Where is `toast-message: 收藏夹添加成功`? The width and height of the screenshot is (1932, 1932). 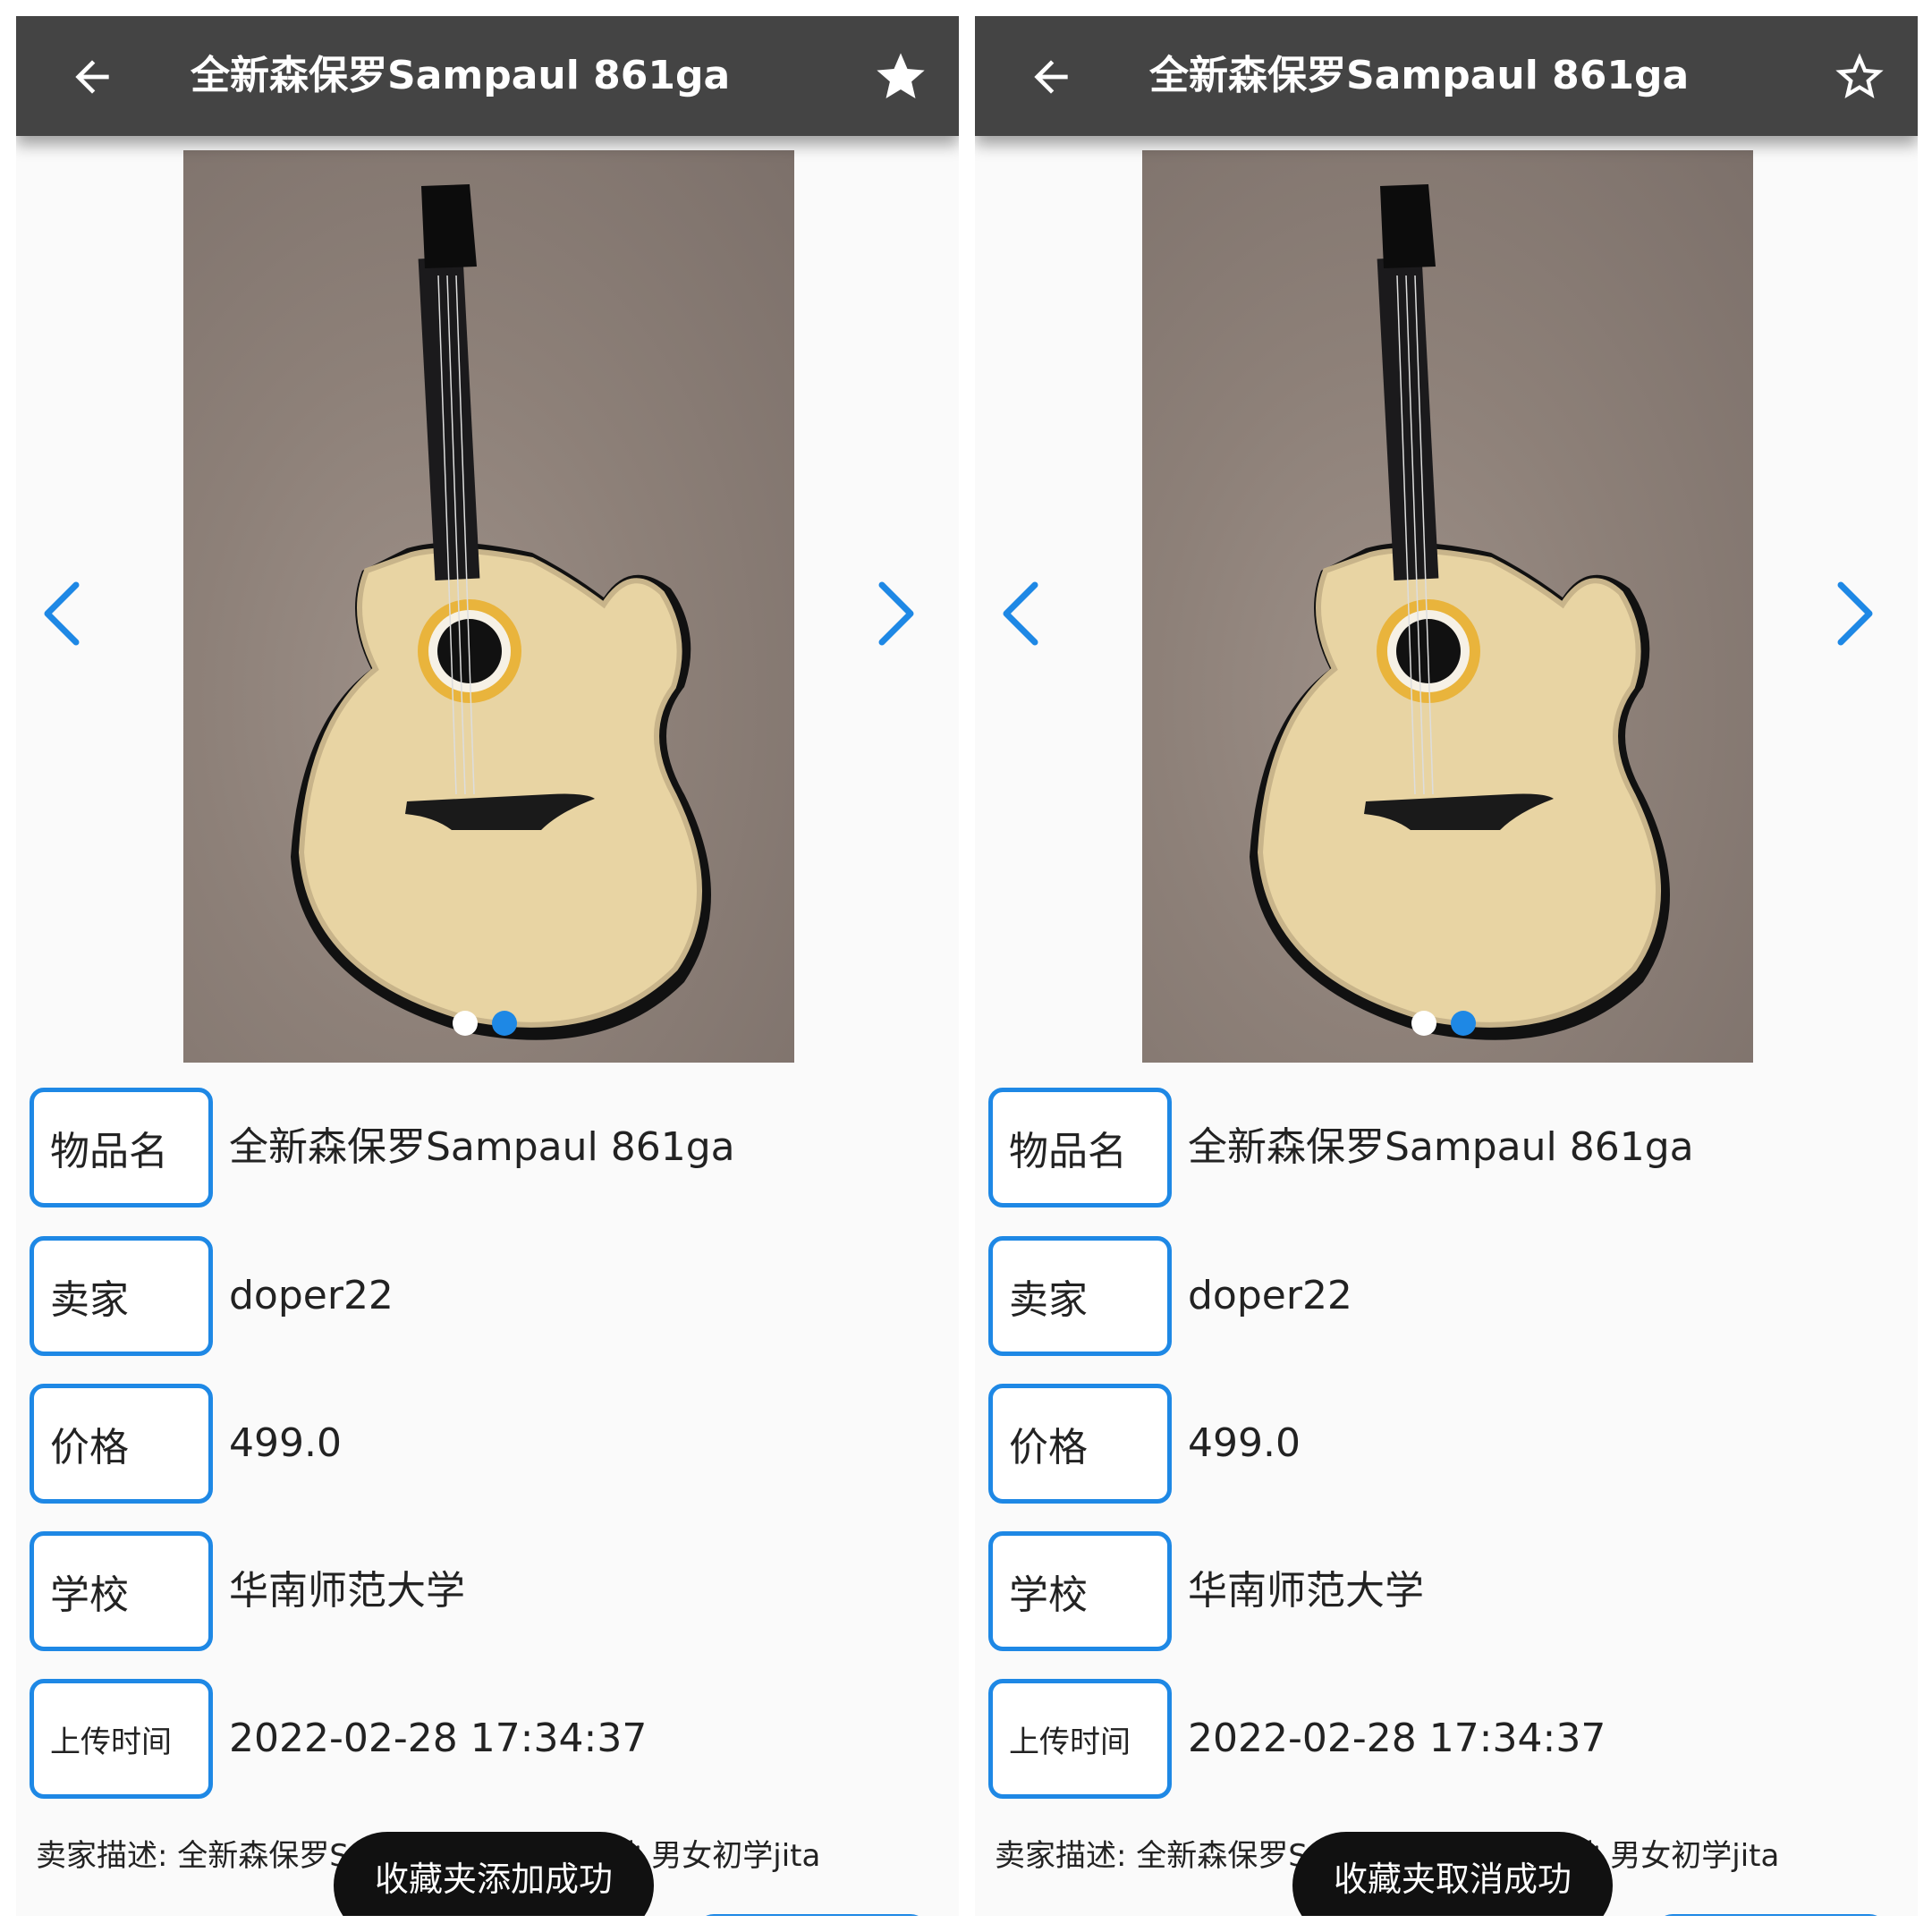
toast-message: 收藏夹添加成功 is located at coordinates (494, 1874).